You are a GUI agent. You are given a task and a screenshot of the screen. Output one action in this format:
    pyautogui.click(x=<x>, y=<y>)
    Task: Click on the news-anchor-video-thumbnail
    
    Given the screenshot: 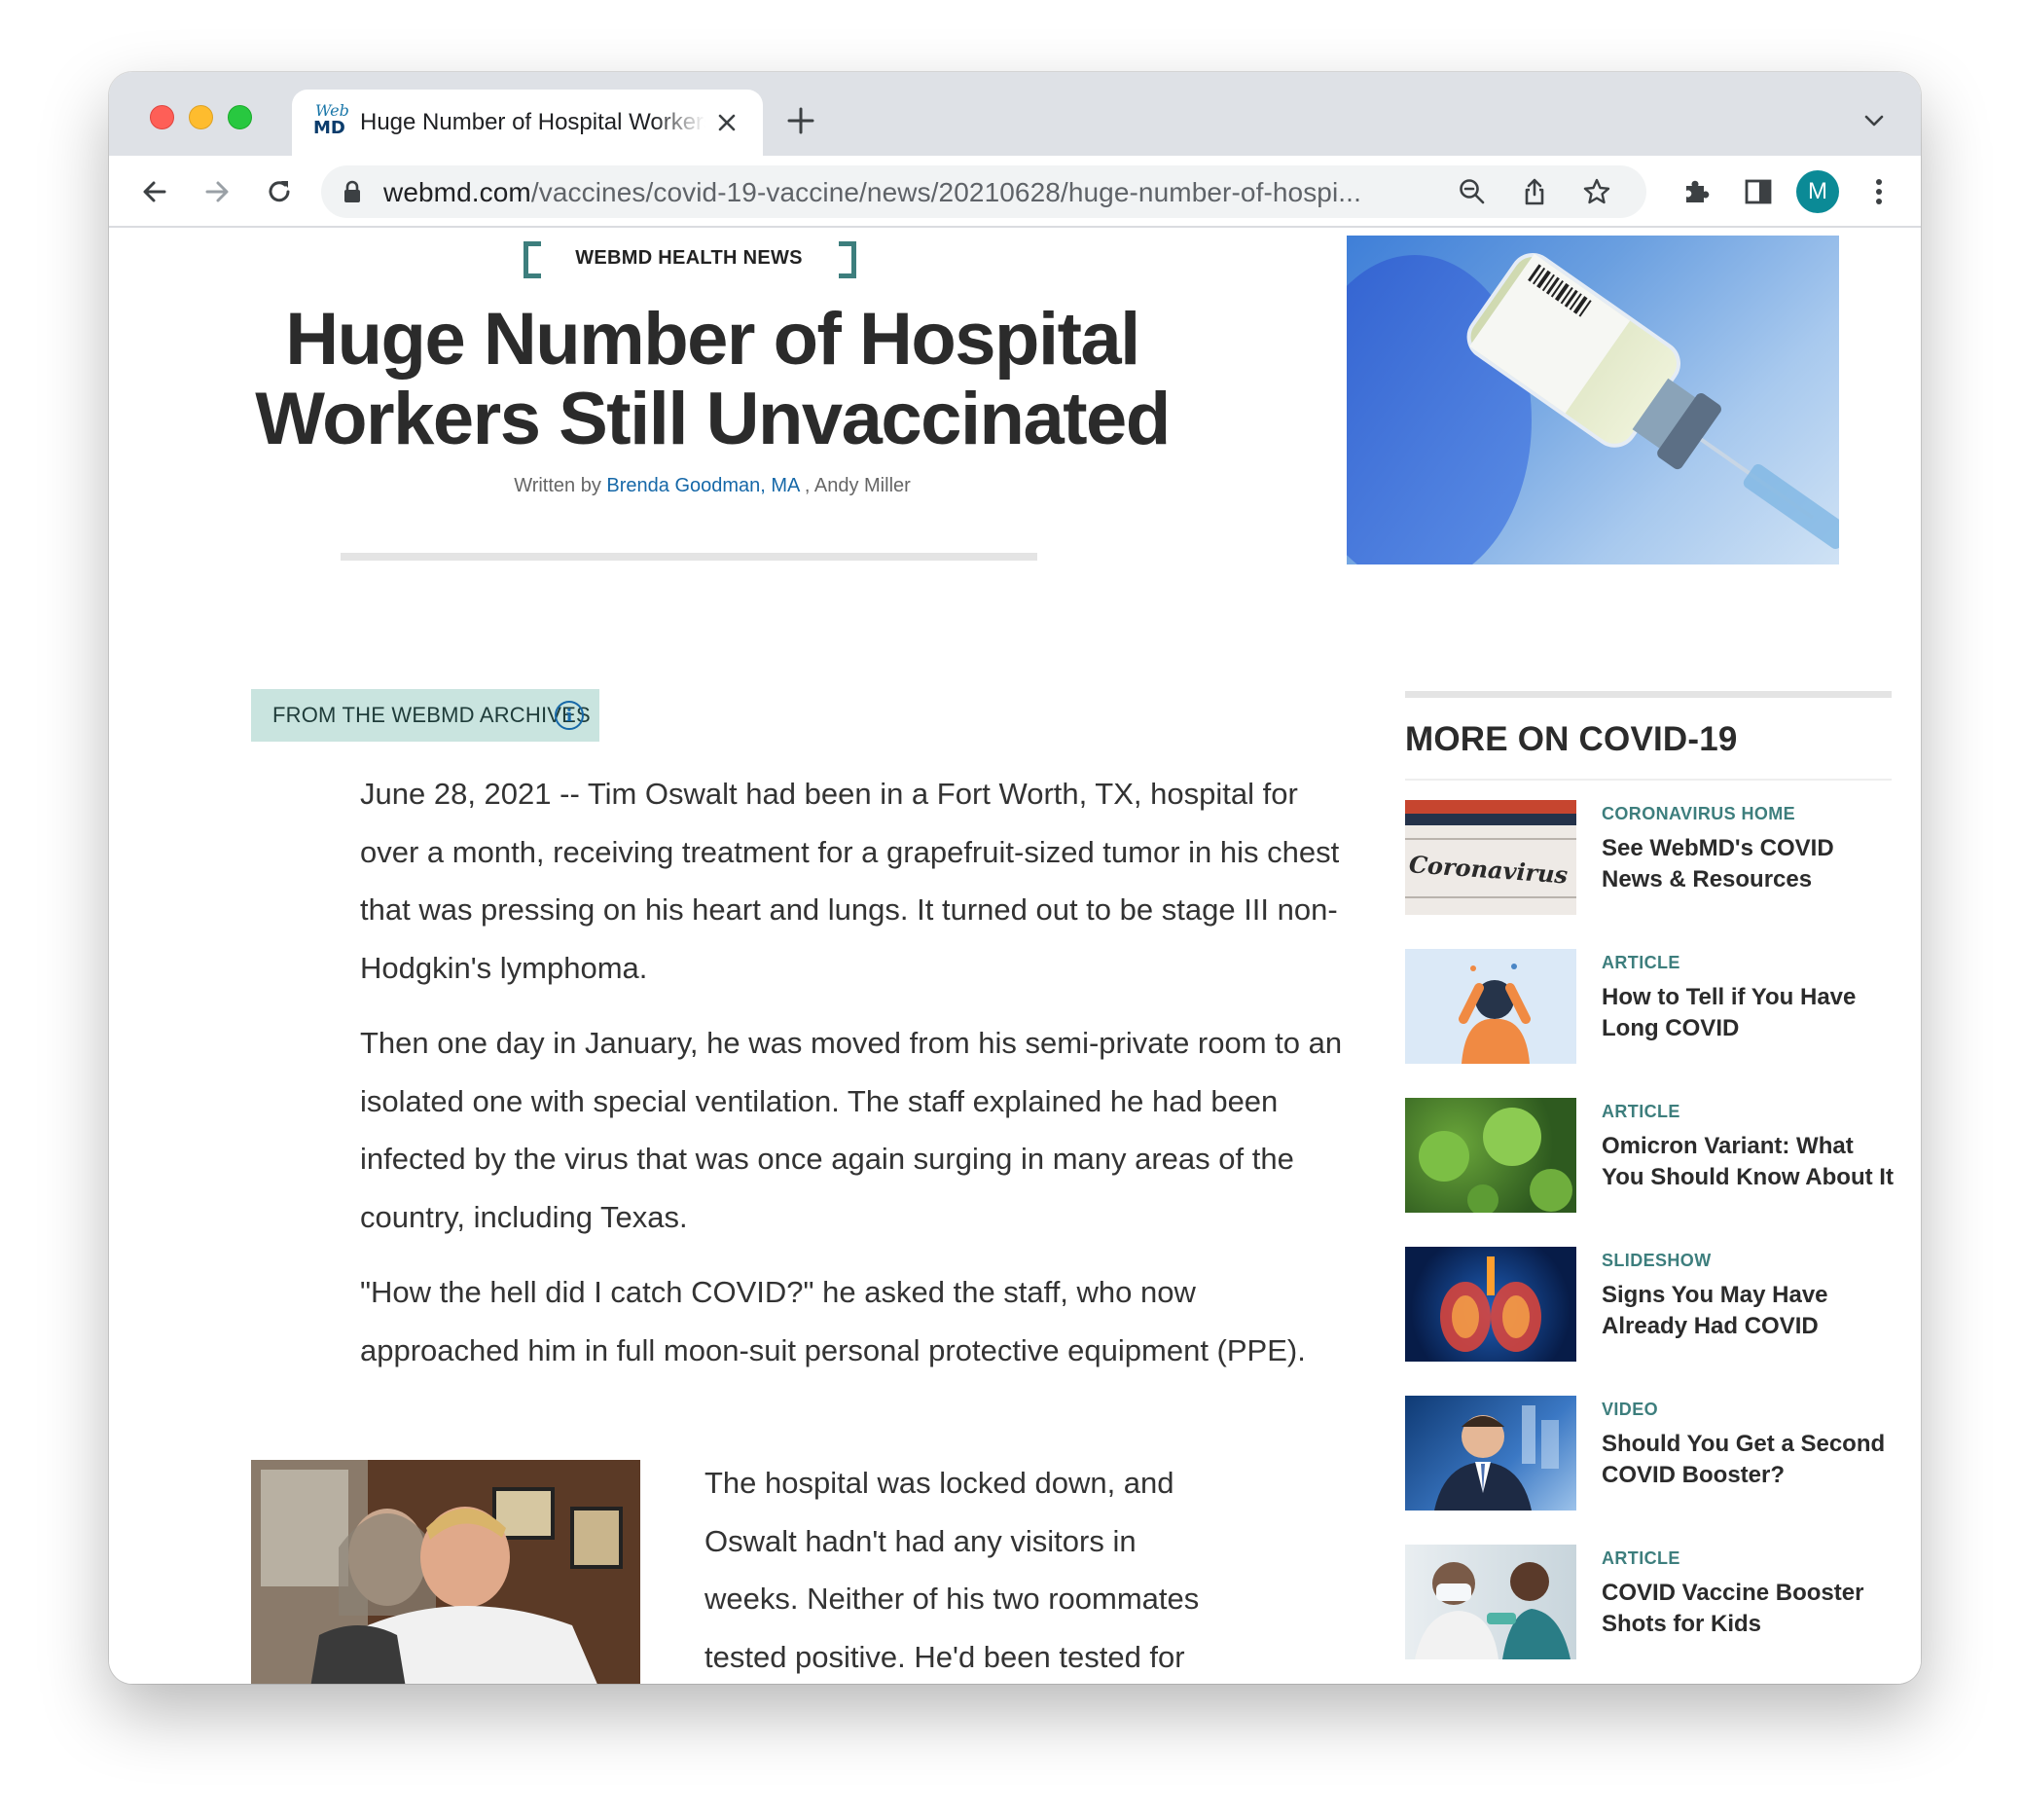 What is the action you would take?
    pyautogui.click(x=1490, y=1453)
    